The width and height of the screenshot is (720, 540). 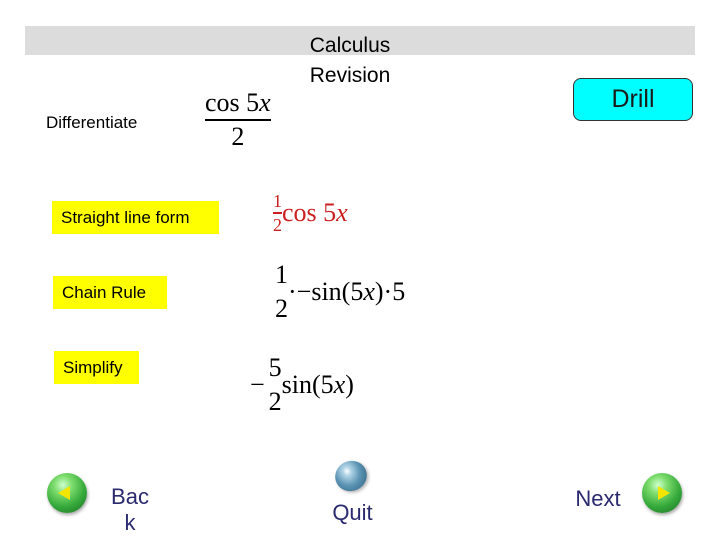 I want to click on step1-denominator: 2, so click(x=277, y=224).